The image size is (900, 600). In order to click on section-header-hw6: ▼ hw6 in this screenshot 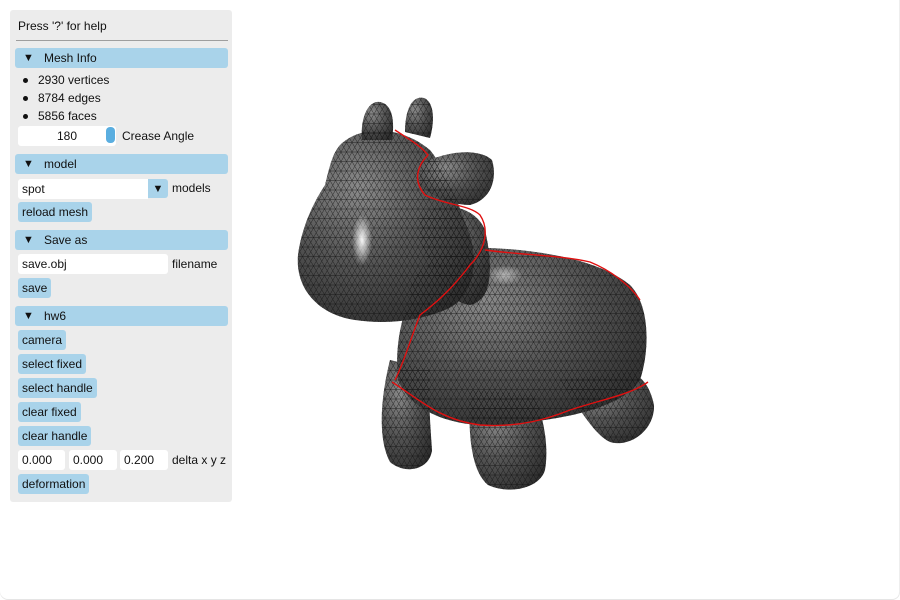, I will do `click(121, 316)`.